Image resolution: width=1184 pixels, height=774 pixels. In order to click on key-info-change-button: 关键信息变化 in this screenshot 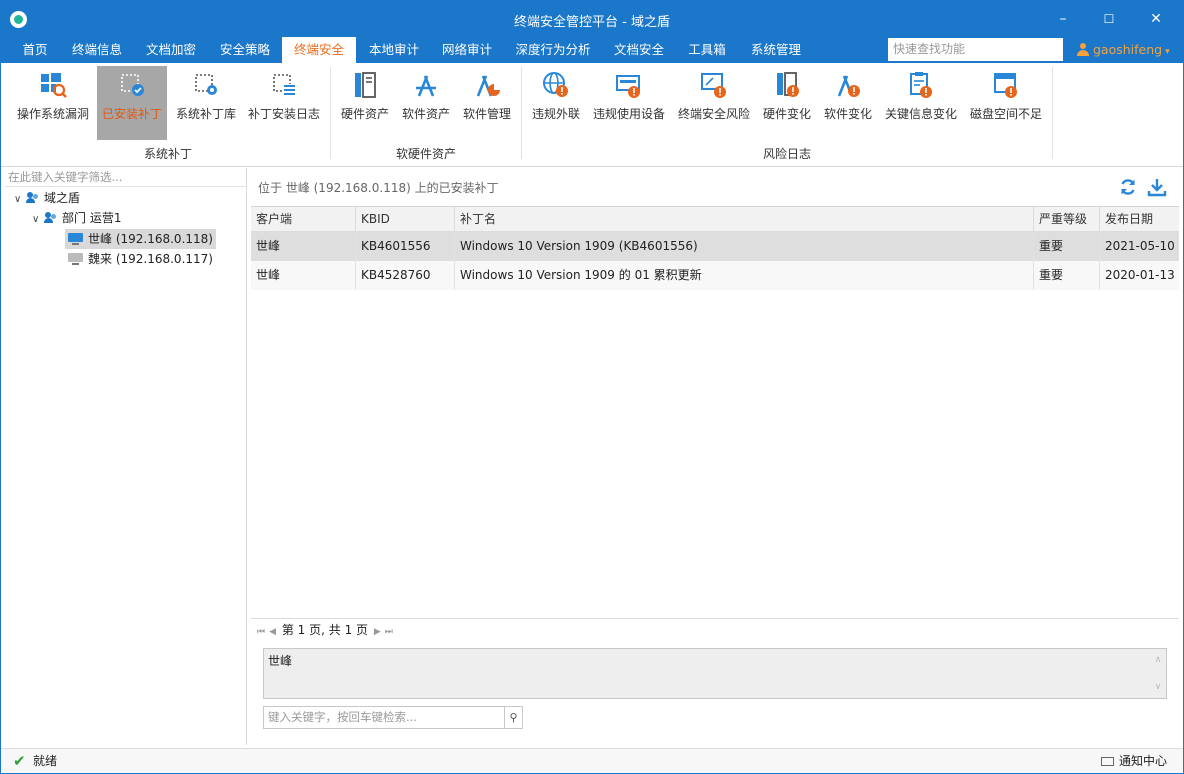, I will do `click(921, 103)`.